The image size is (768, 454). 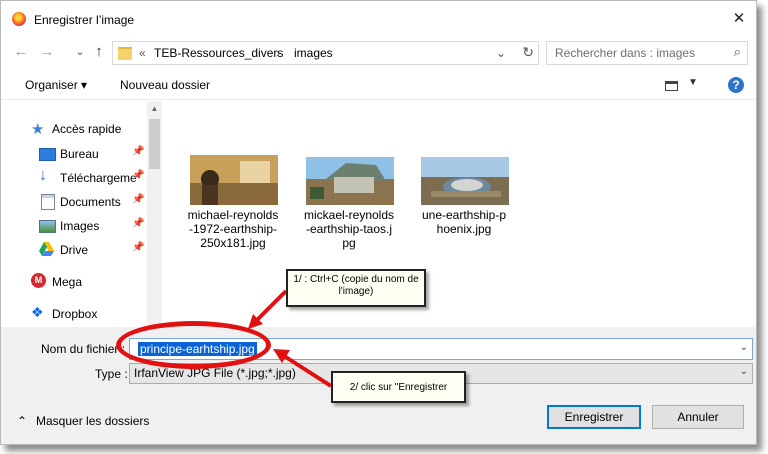 I want to click on filename-highlight-ellipse, so click(x=193, y=345).